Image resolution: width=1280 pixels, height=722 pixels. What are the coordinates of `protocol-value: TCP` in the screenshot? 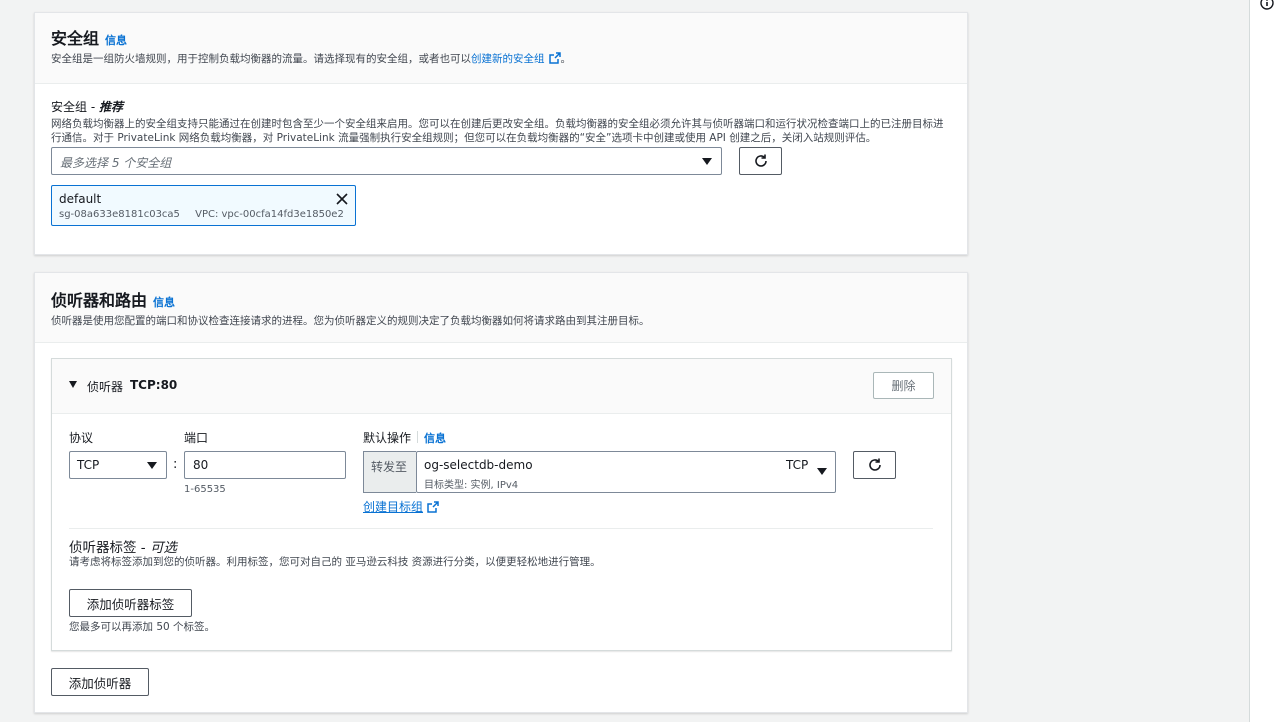 It's located at (88, 465).